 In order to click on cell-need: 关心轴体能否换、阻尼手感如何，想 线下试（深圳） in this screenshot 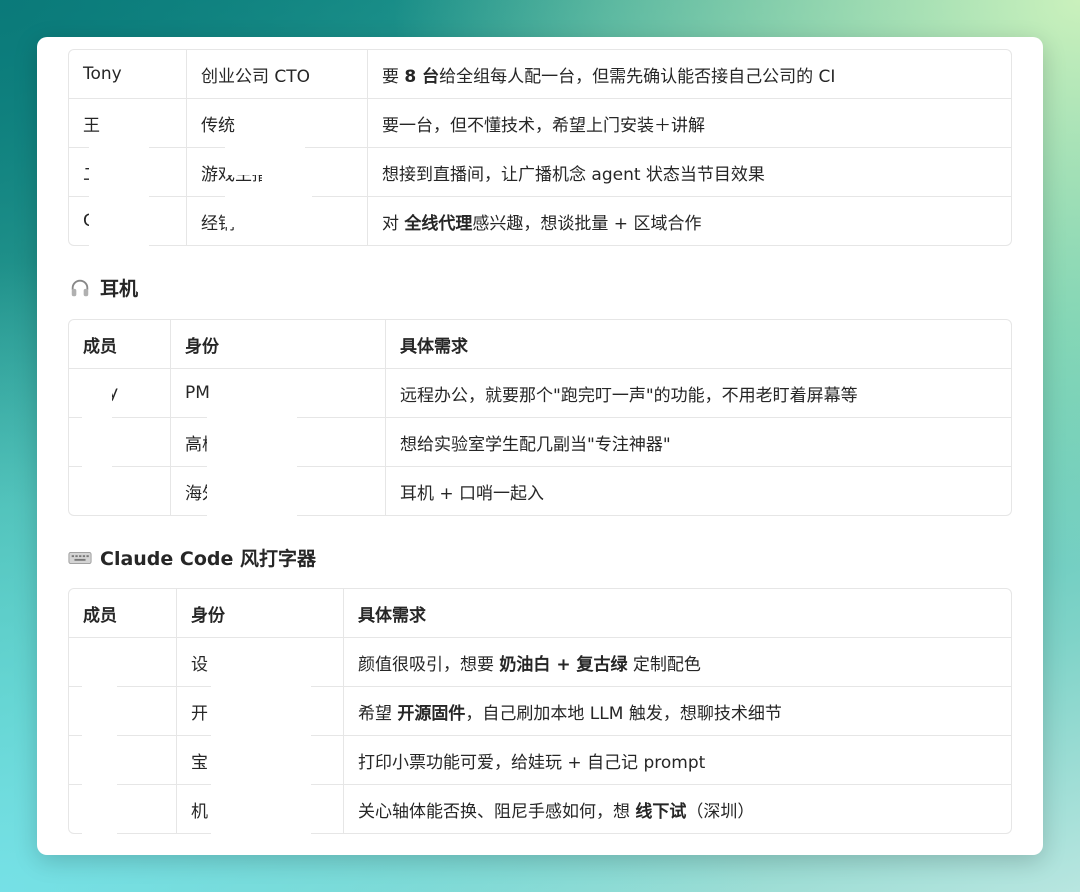, I will do `click(677, 809)`.